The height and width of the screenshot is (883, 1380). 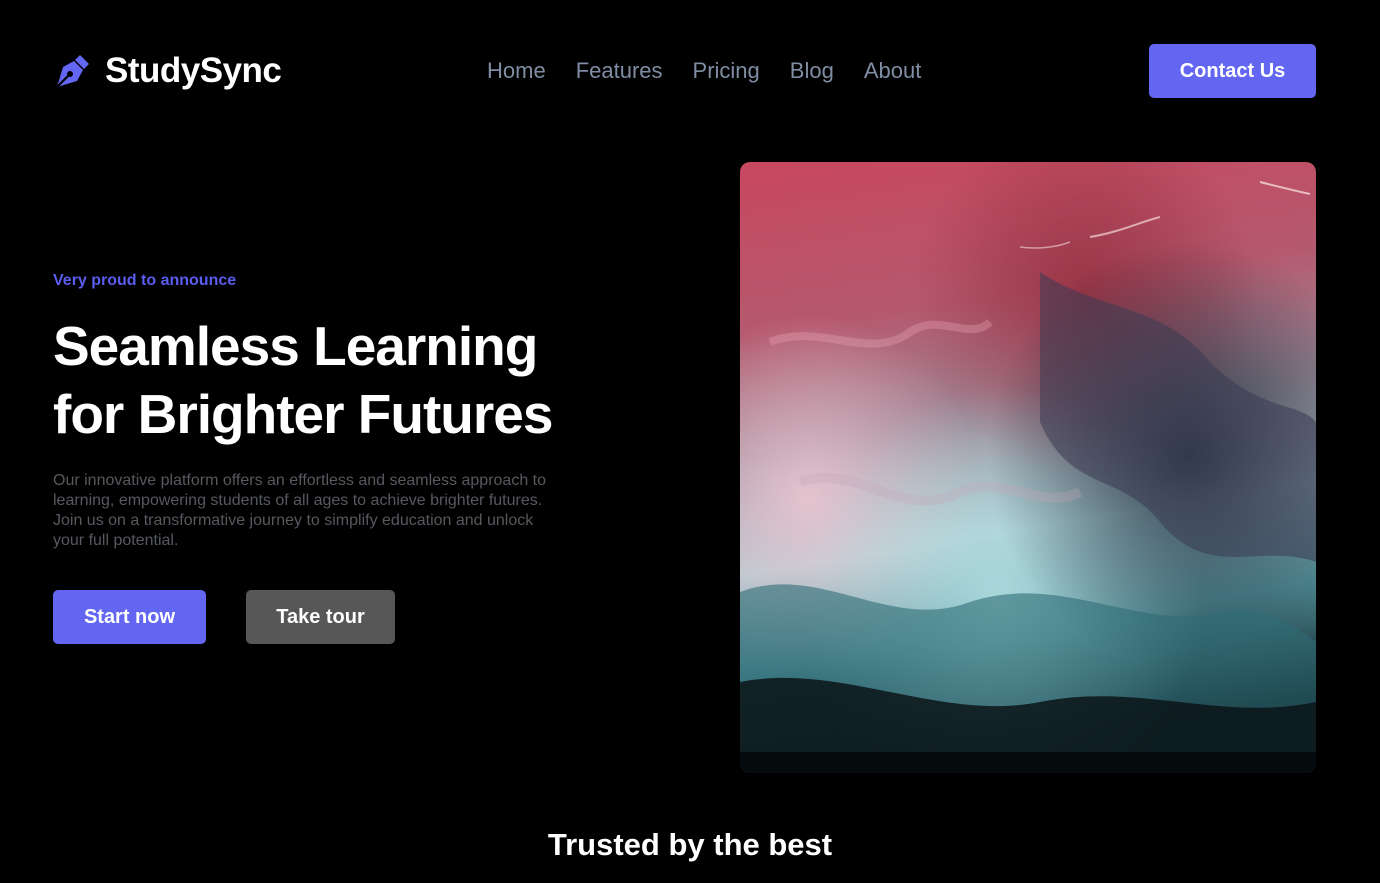 What do you see at coordinates (193, 70) in the screenshot?
I see `brand-name: StudySync` at bounding box center [193, 70].